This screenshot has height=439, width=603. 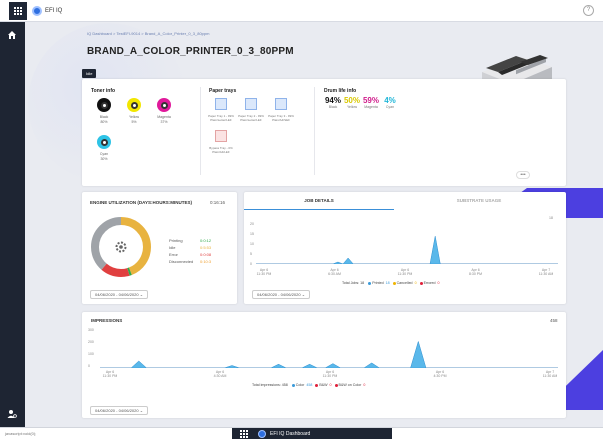 I want to click on drum-life-title: Drum life info, so click(x=340, y=91).